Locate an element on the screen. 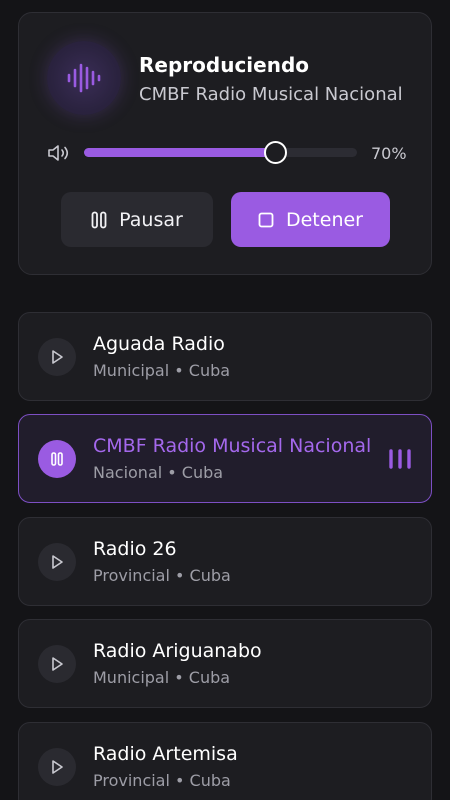  station-name: Radio 26 is located at coordinates (135, 549).